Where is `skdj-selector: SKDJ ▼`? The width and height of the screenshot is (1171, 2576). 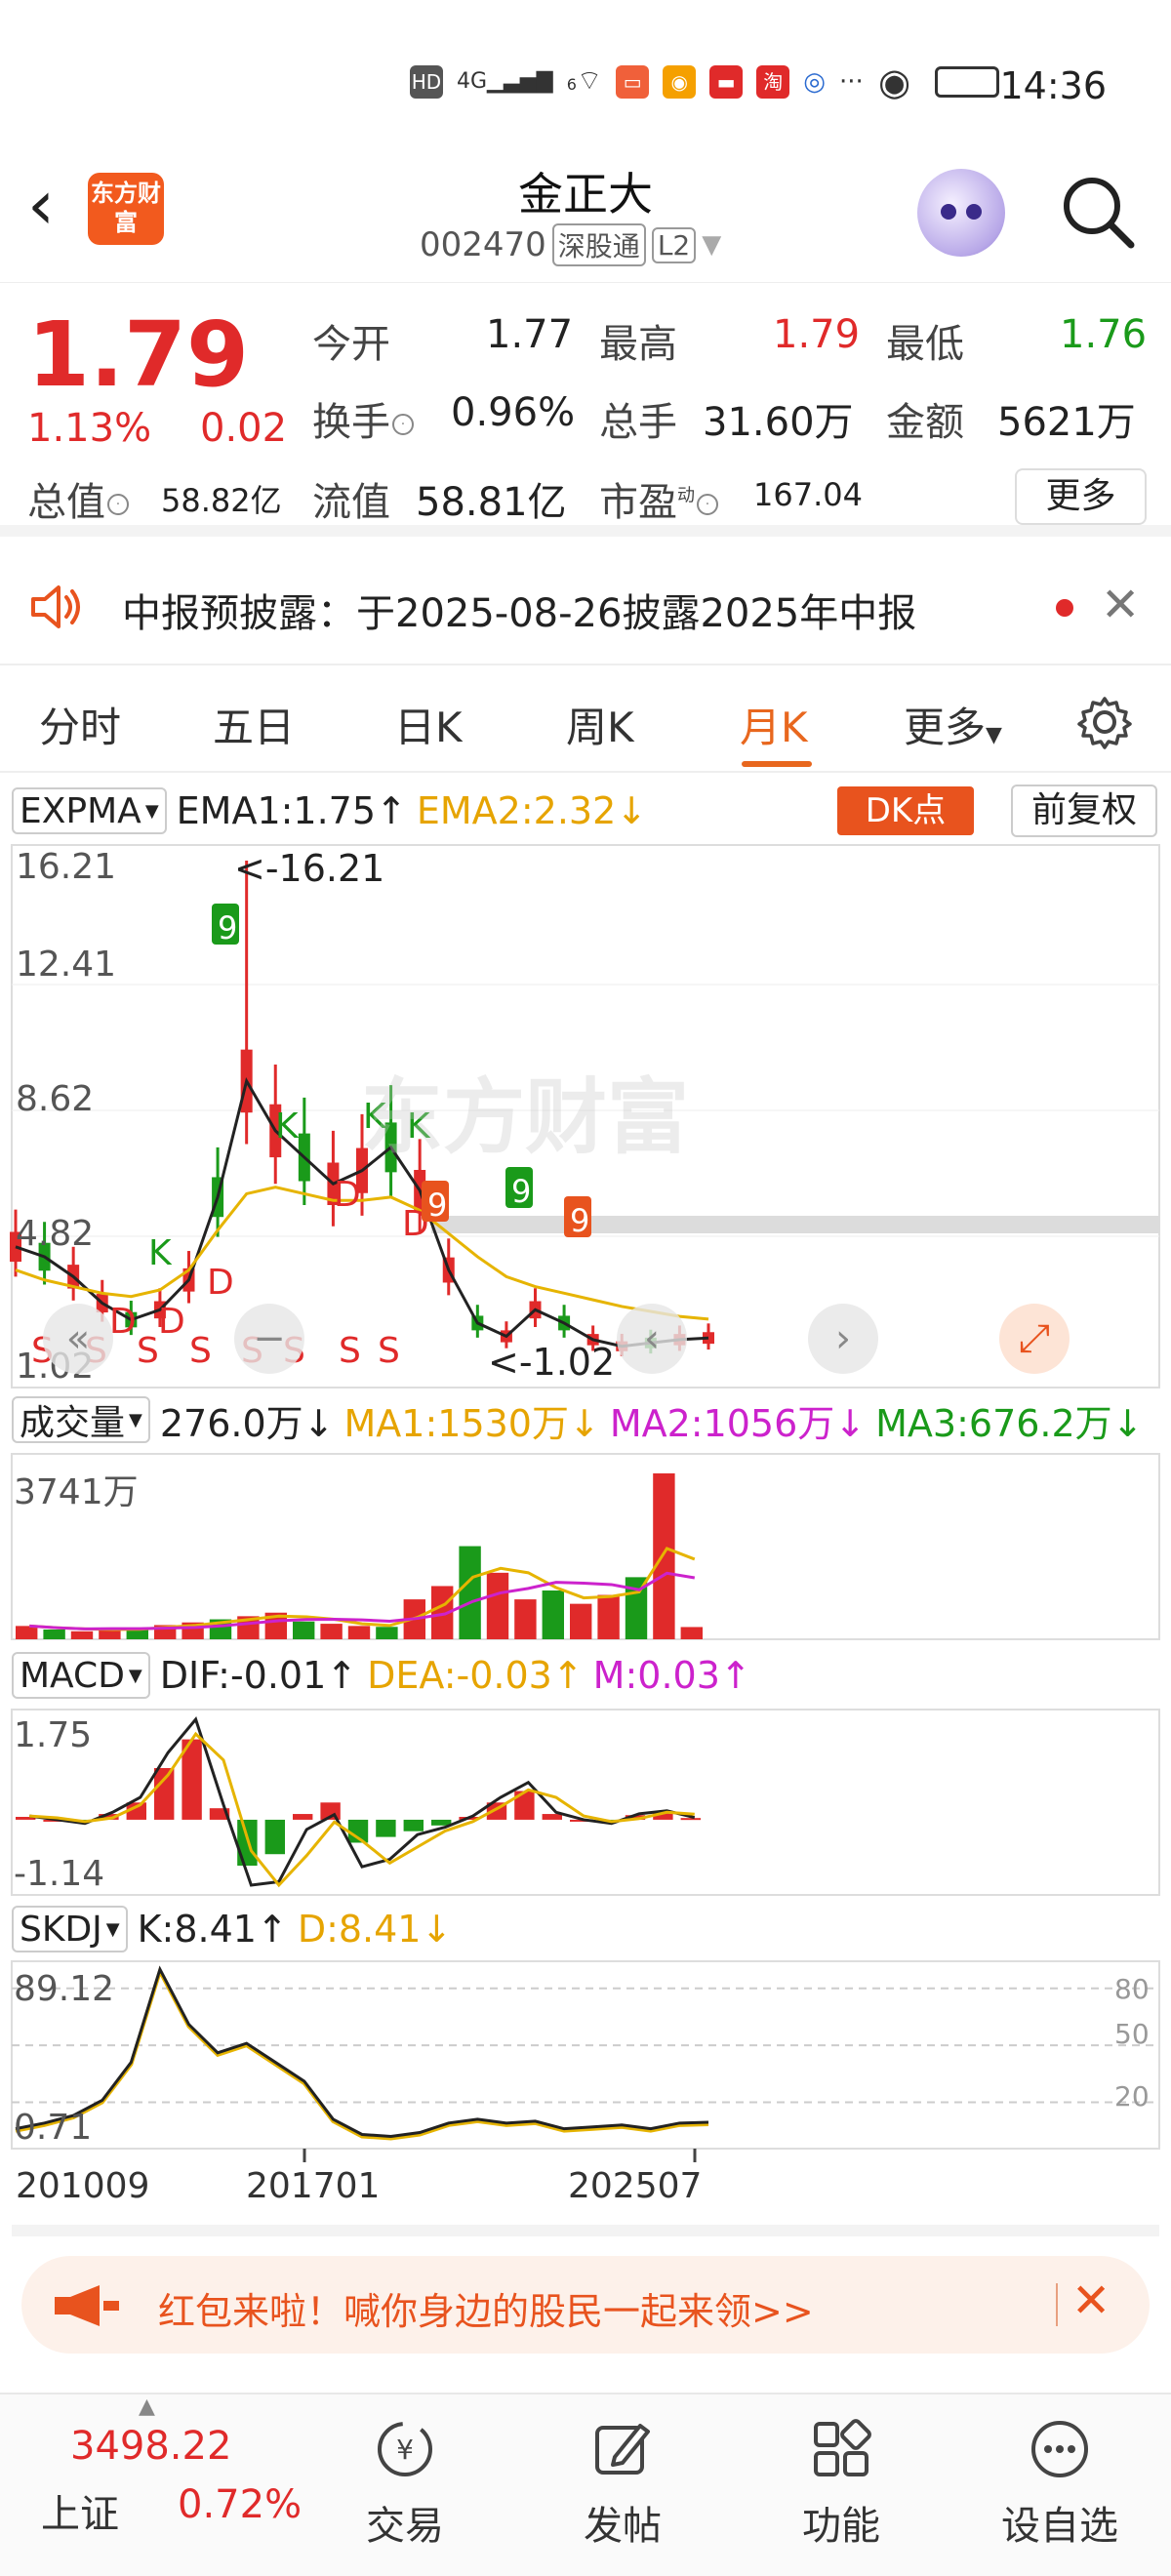 skdj-selector: SKDJ ▼ is located at coordinates (70, 1929).